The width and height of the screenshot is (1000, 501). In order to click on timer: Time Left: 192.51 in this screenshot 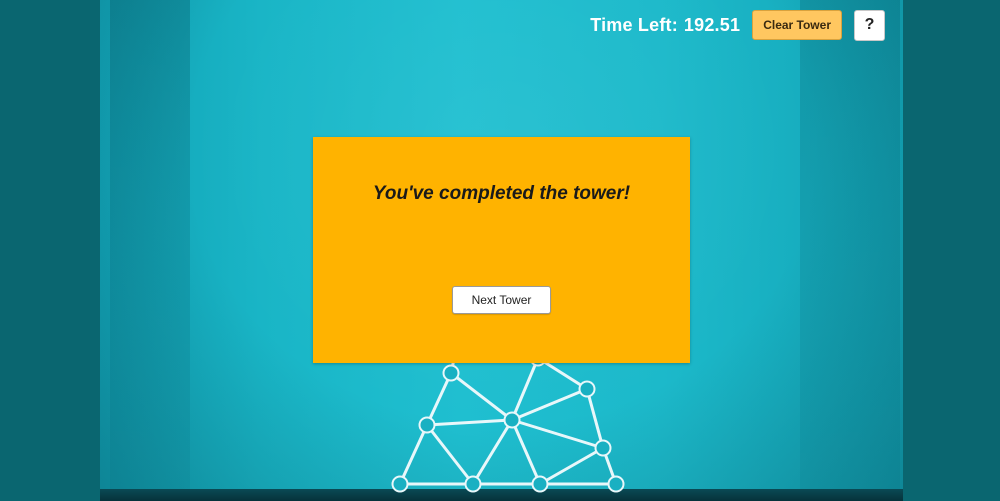, I will do `click(665, 25)`.